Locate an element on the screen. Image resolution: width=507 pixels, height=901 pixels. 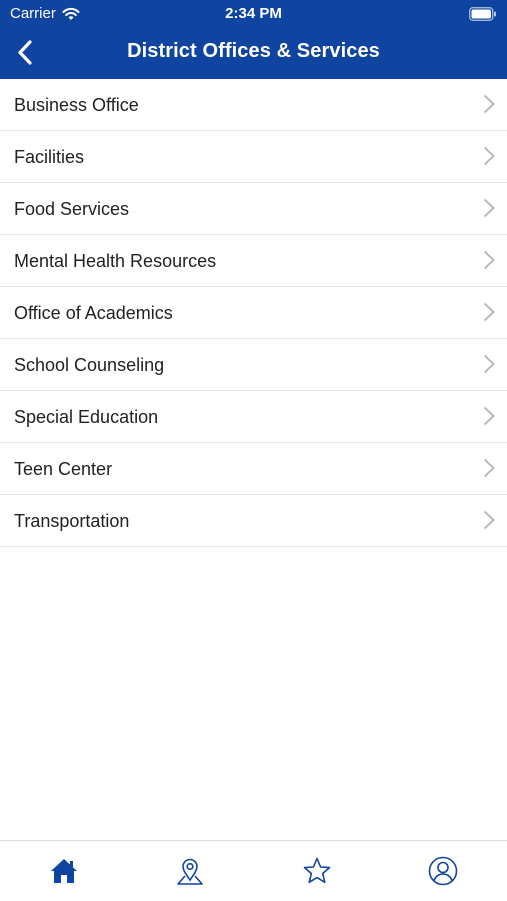
list-item-label: Mental Health Resources is located at coordinates (115, 261).